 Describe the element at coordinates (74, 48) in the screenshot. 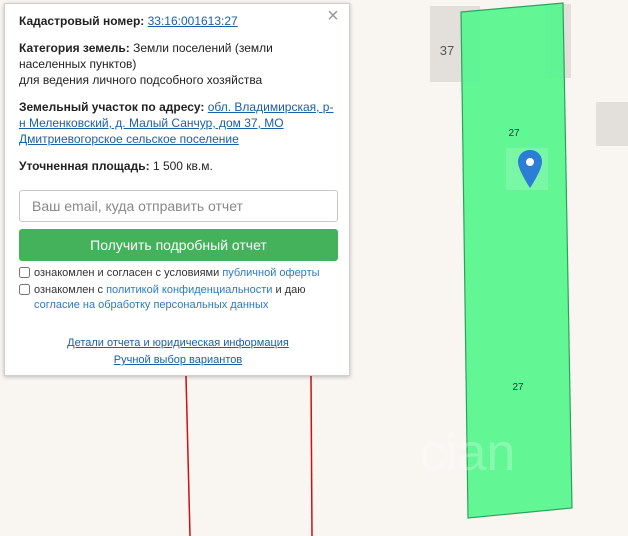

I see `category-label: Категория земель:` at that location.